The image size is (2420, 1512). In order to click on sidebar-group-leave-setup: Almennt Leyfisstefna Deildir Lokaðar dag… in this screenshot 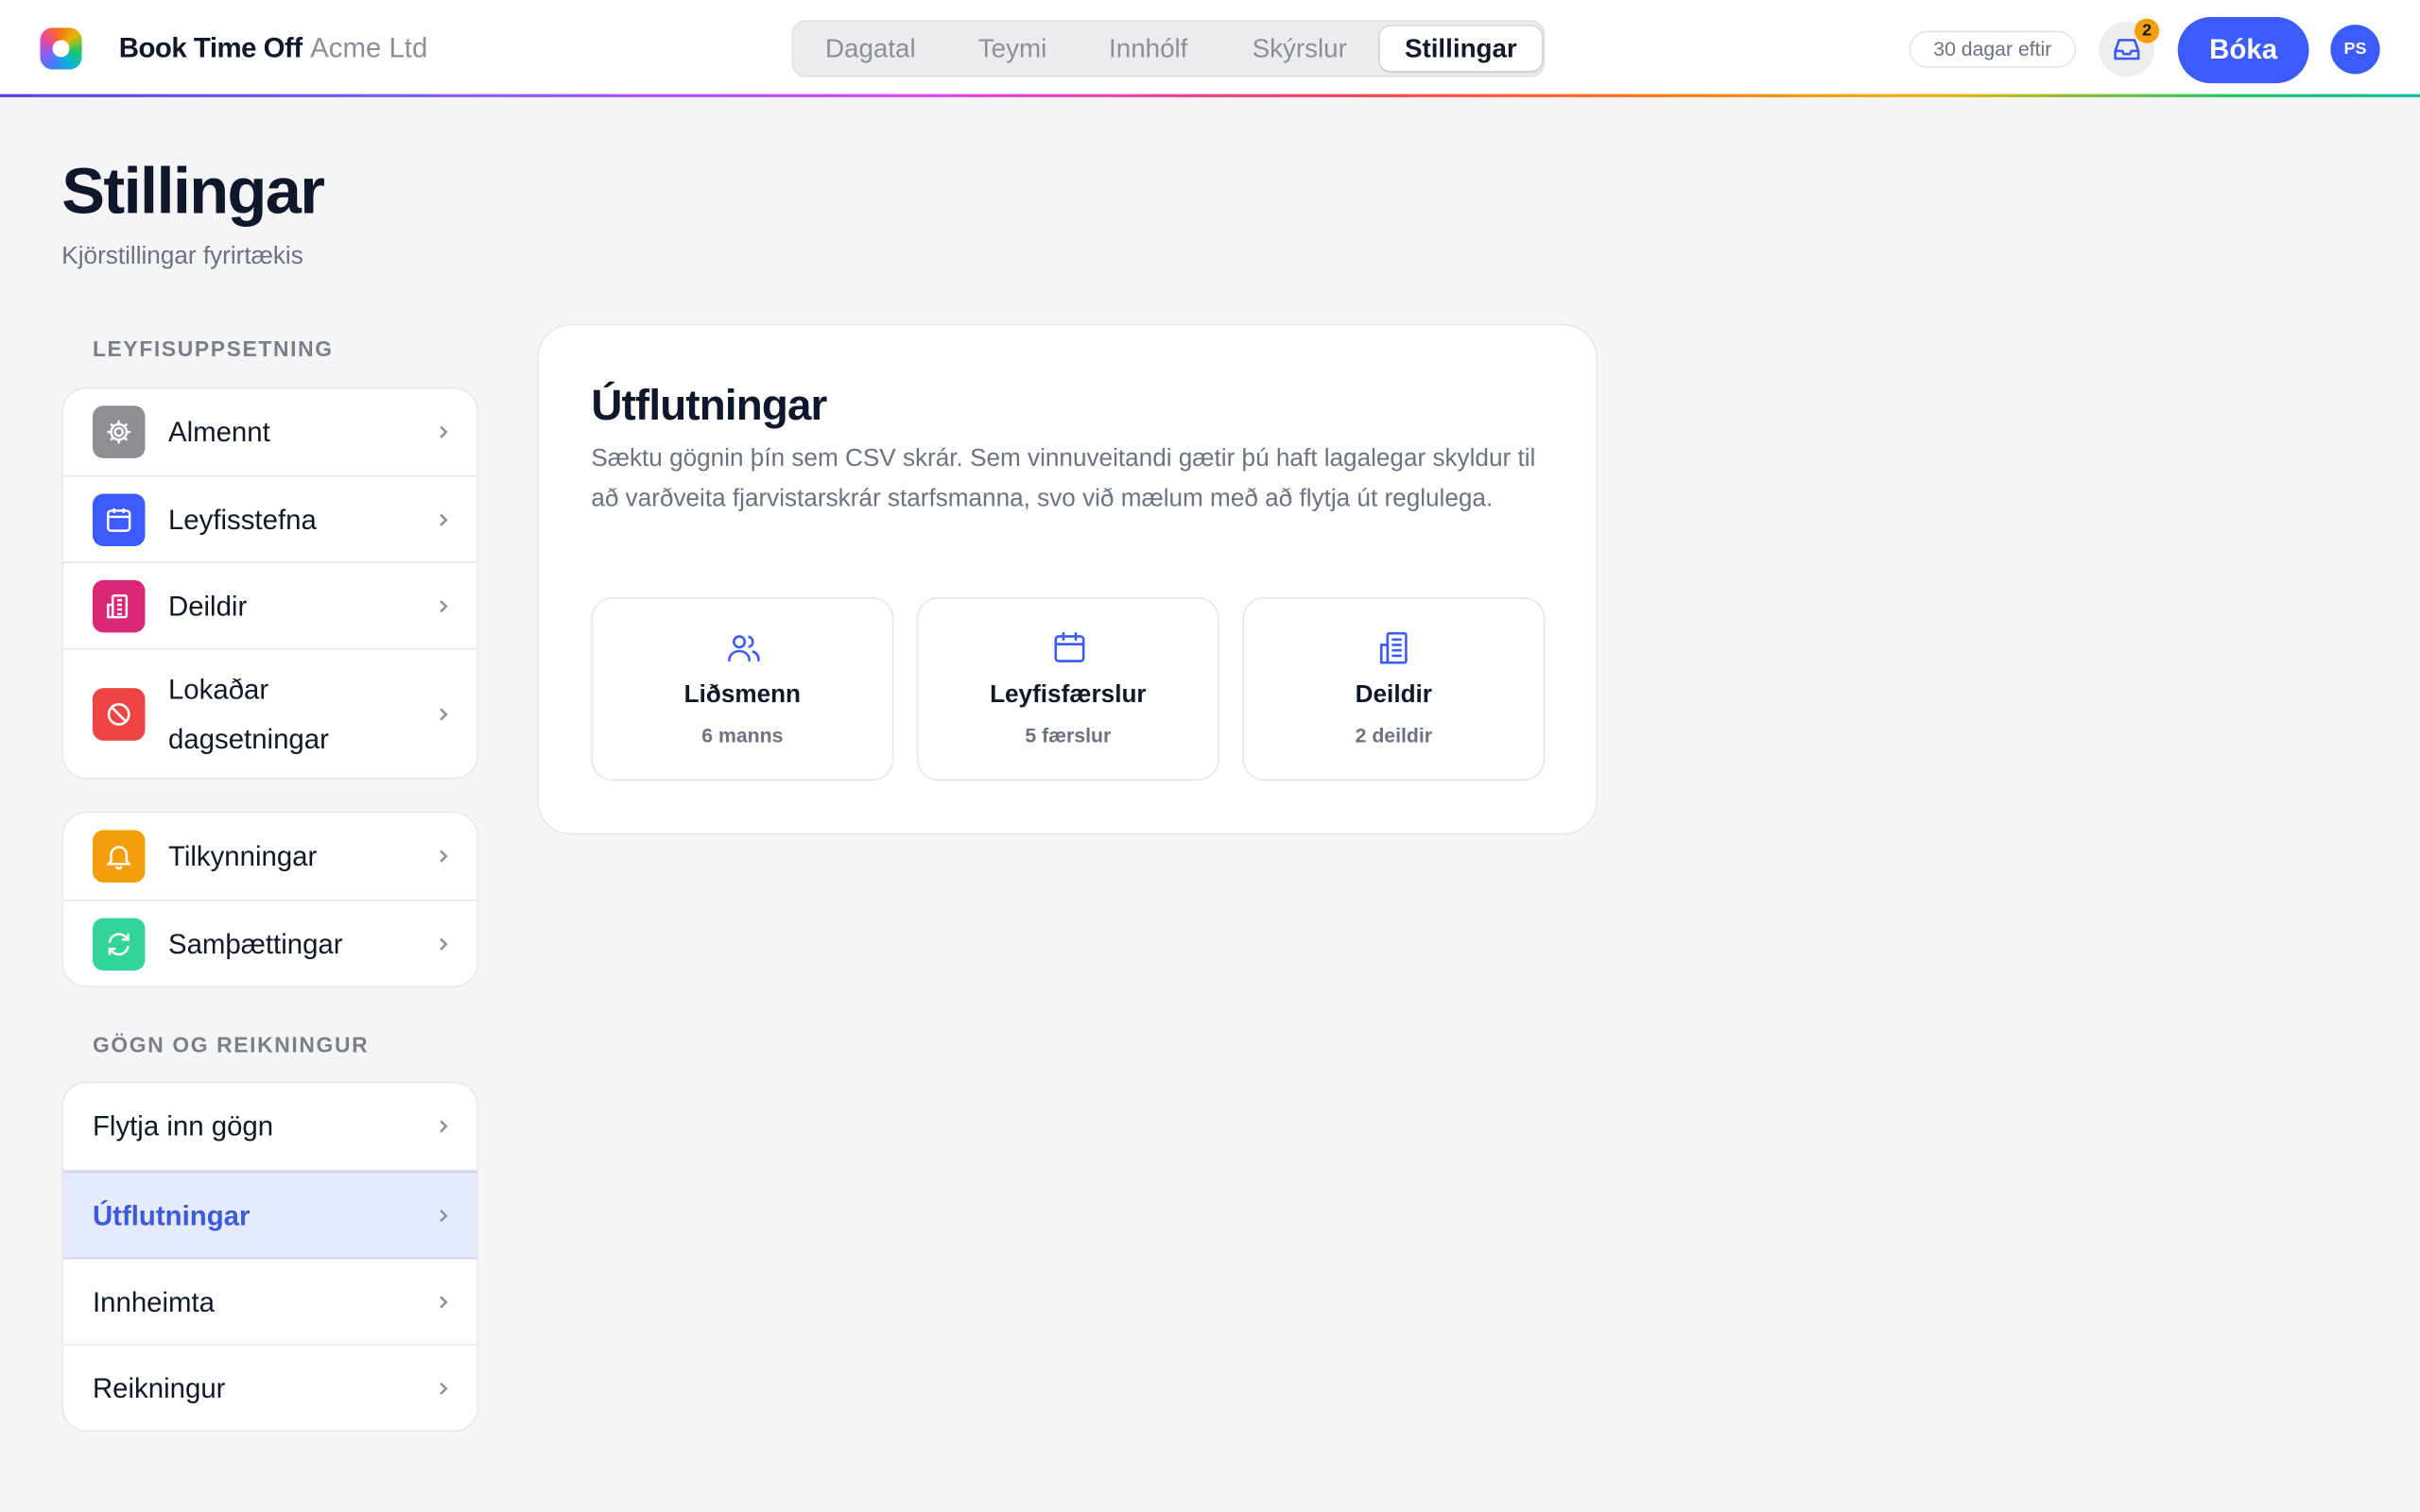, I will do `click(270, 583)`.